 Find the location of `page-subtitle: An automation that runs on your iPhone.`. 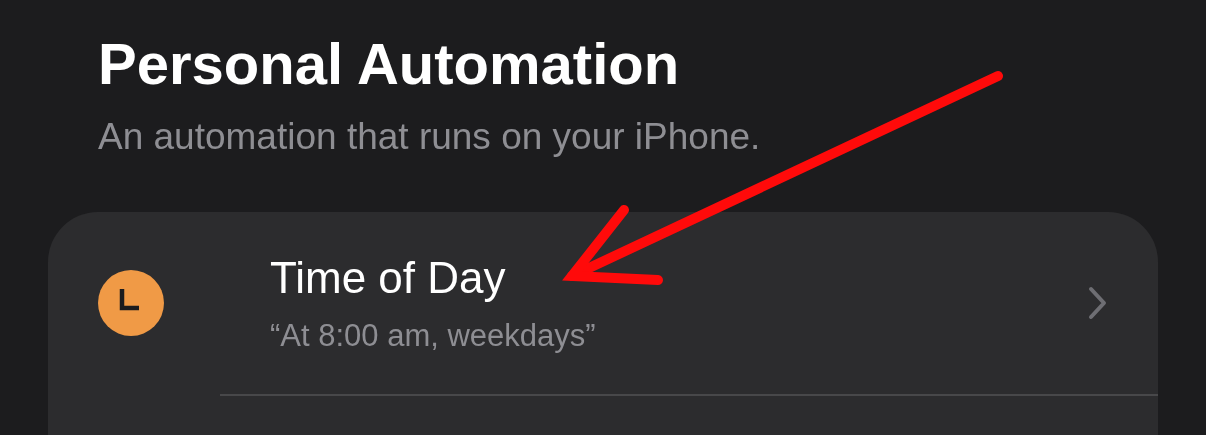

page-subtitle: An automation that runs on your iPhone. is located at coordinates (430, 137).